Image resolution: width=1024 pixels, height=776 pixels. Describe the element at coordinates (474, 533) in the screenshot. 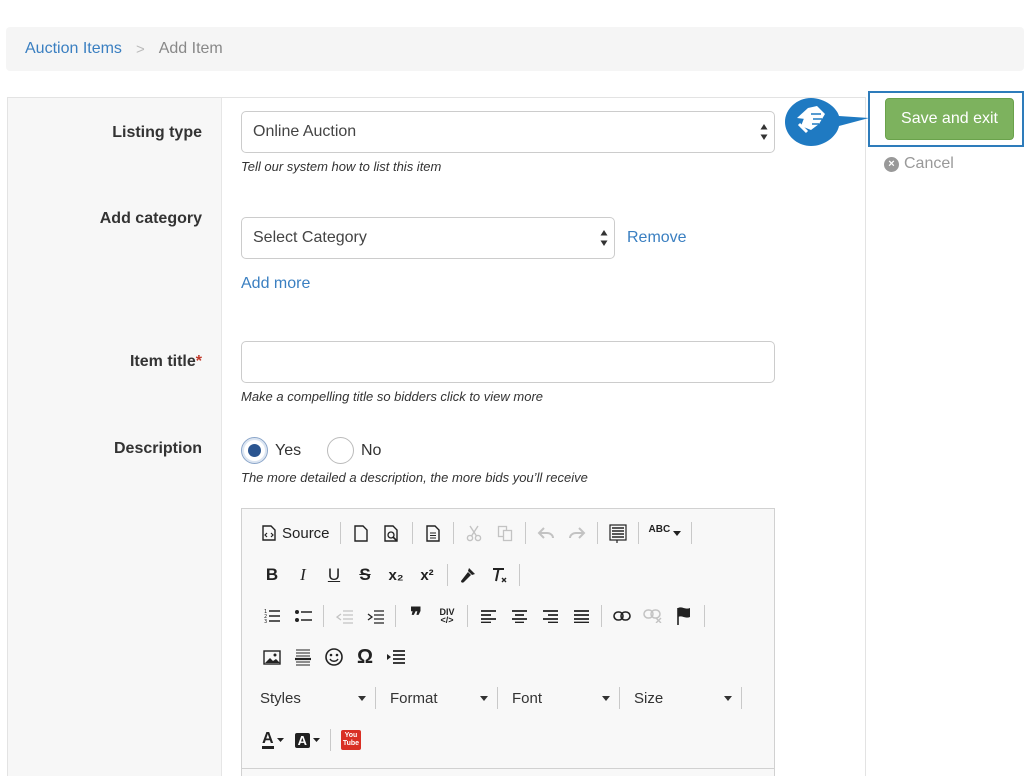

I see `cut-button` at that location.